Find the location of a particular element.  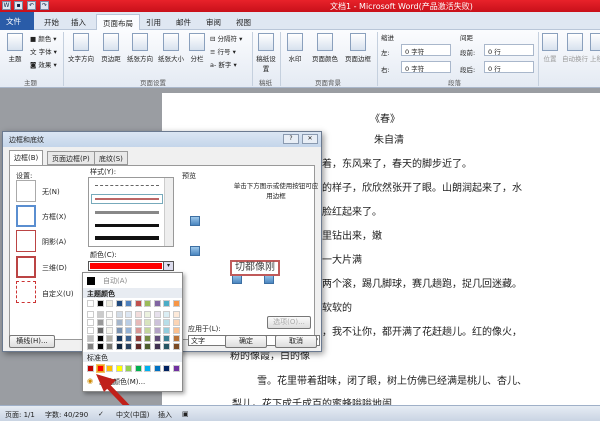

indent-right-input: 0 字符 is located at coordinates (426, 67).